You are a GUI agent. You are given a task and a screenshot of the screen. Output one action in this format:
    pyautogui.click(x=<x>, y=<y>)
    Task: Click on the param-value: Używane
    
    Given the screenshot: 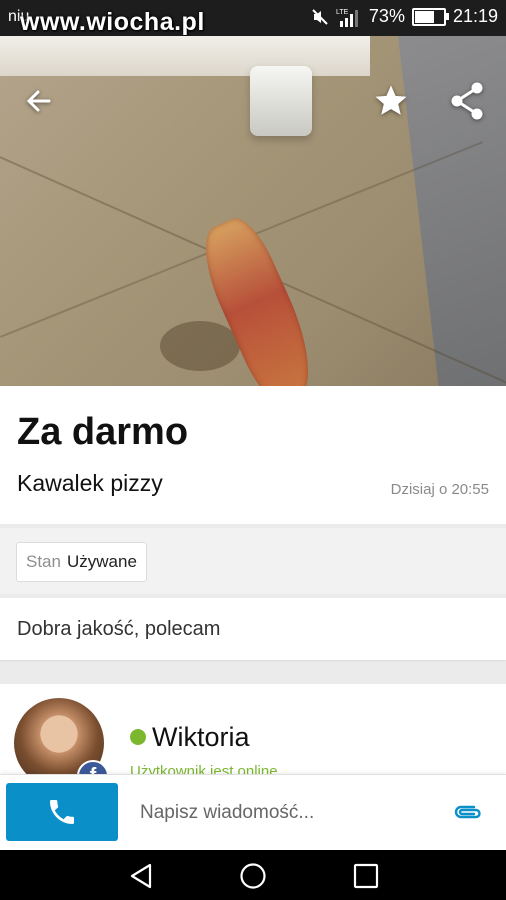 What is the action you would take?
    pyautogui.click(x=101, y=561)
    